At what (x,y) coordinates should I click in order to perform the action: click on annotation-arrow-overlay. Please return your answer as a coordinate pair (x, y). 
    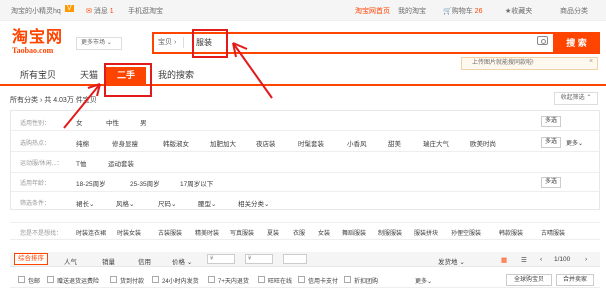
    Looking at the image, I should click on (168, 85).